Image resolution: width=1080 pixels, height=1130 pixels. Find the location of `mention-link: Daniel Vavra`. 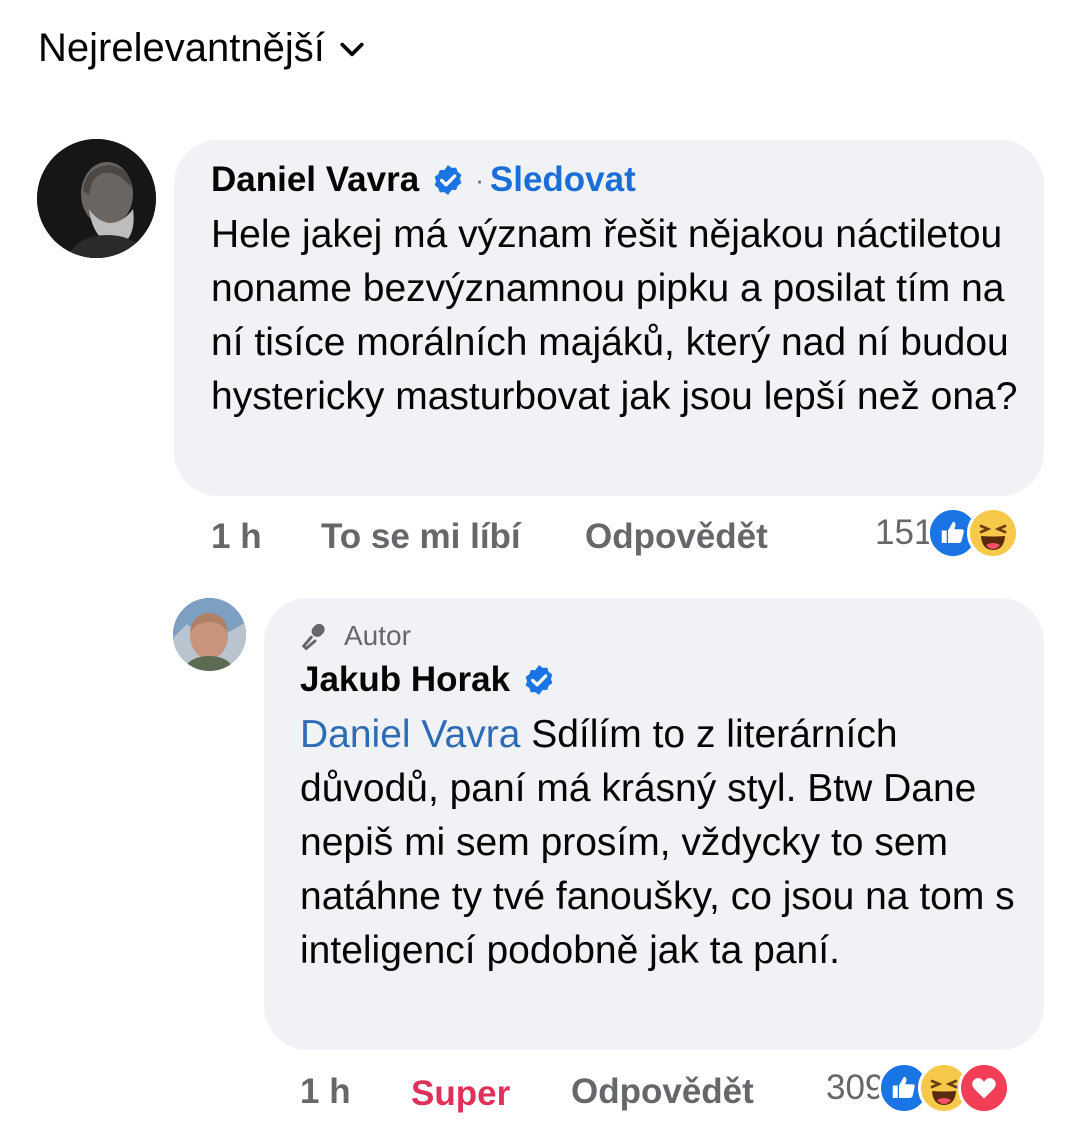

mention-link: Daniel Vavra is located at coordinates (410, 734).